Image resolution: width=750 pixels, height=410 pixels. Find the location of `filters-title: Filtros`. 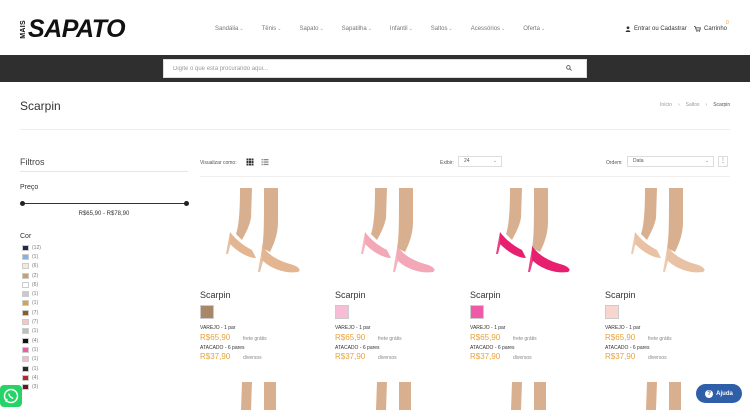

filters-title: Filtros is located at coordinates (32, 162).